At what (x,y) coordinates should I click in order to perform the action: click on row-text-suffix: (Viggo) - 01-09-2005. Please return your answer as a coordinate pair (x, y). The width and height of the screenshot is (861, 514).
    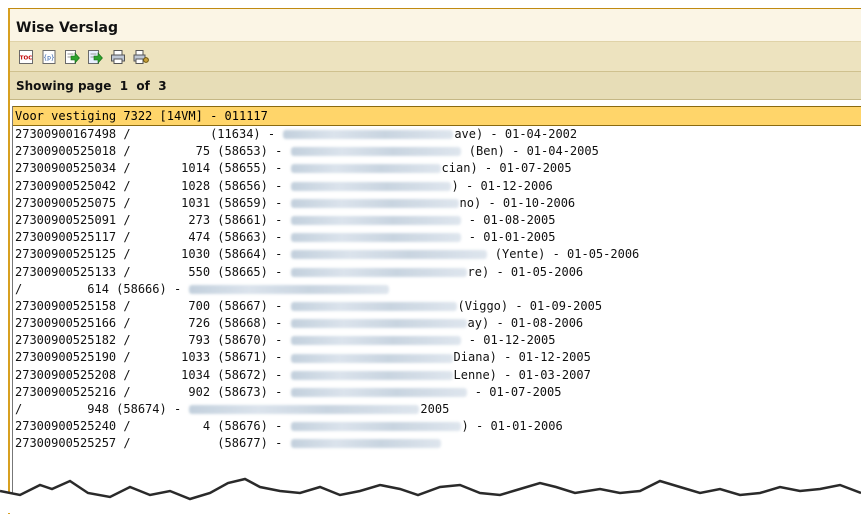
    Looking at the image, I should click on (530, 305).